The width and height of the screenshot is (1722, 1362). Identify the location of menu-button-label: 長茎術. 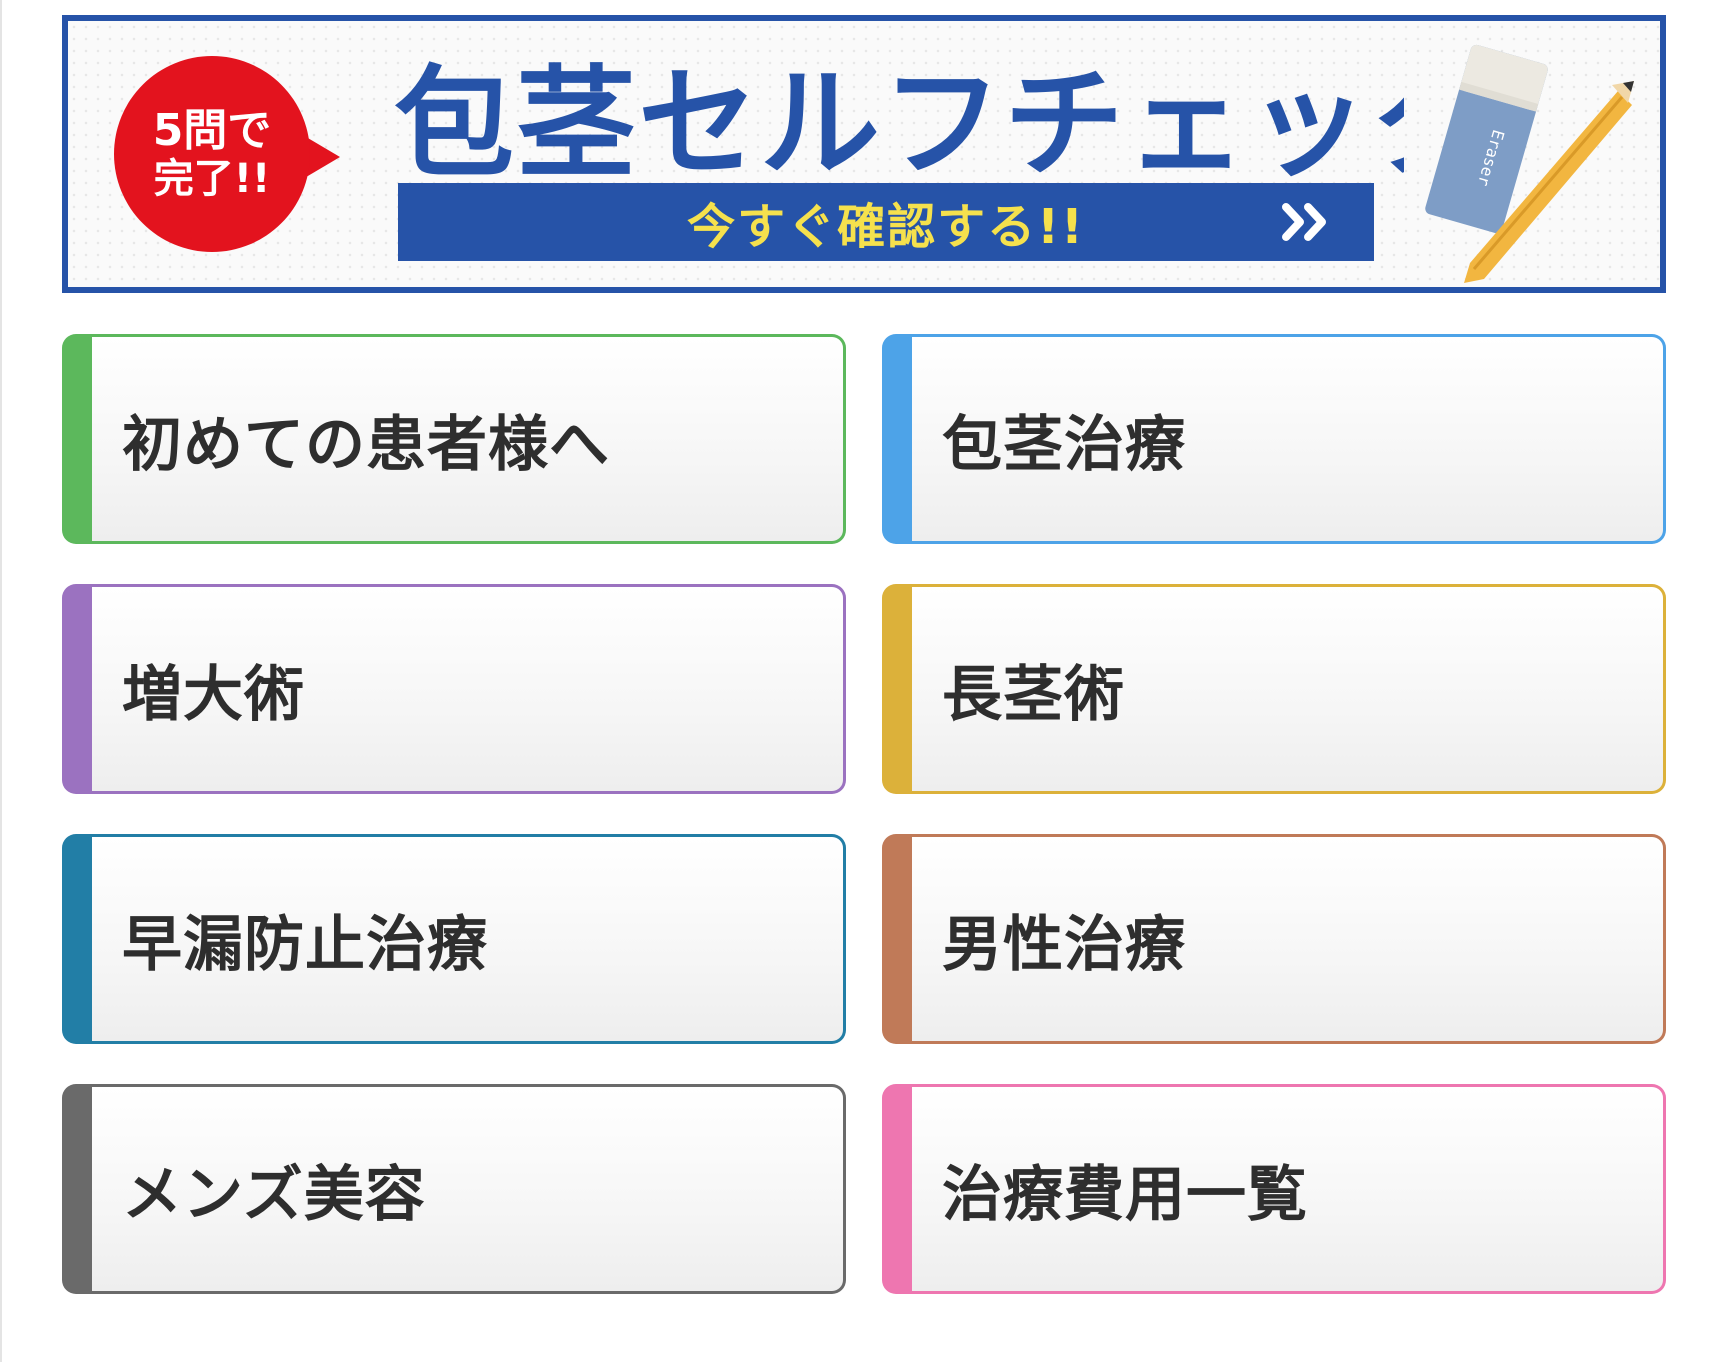
(1033, 694).